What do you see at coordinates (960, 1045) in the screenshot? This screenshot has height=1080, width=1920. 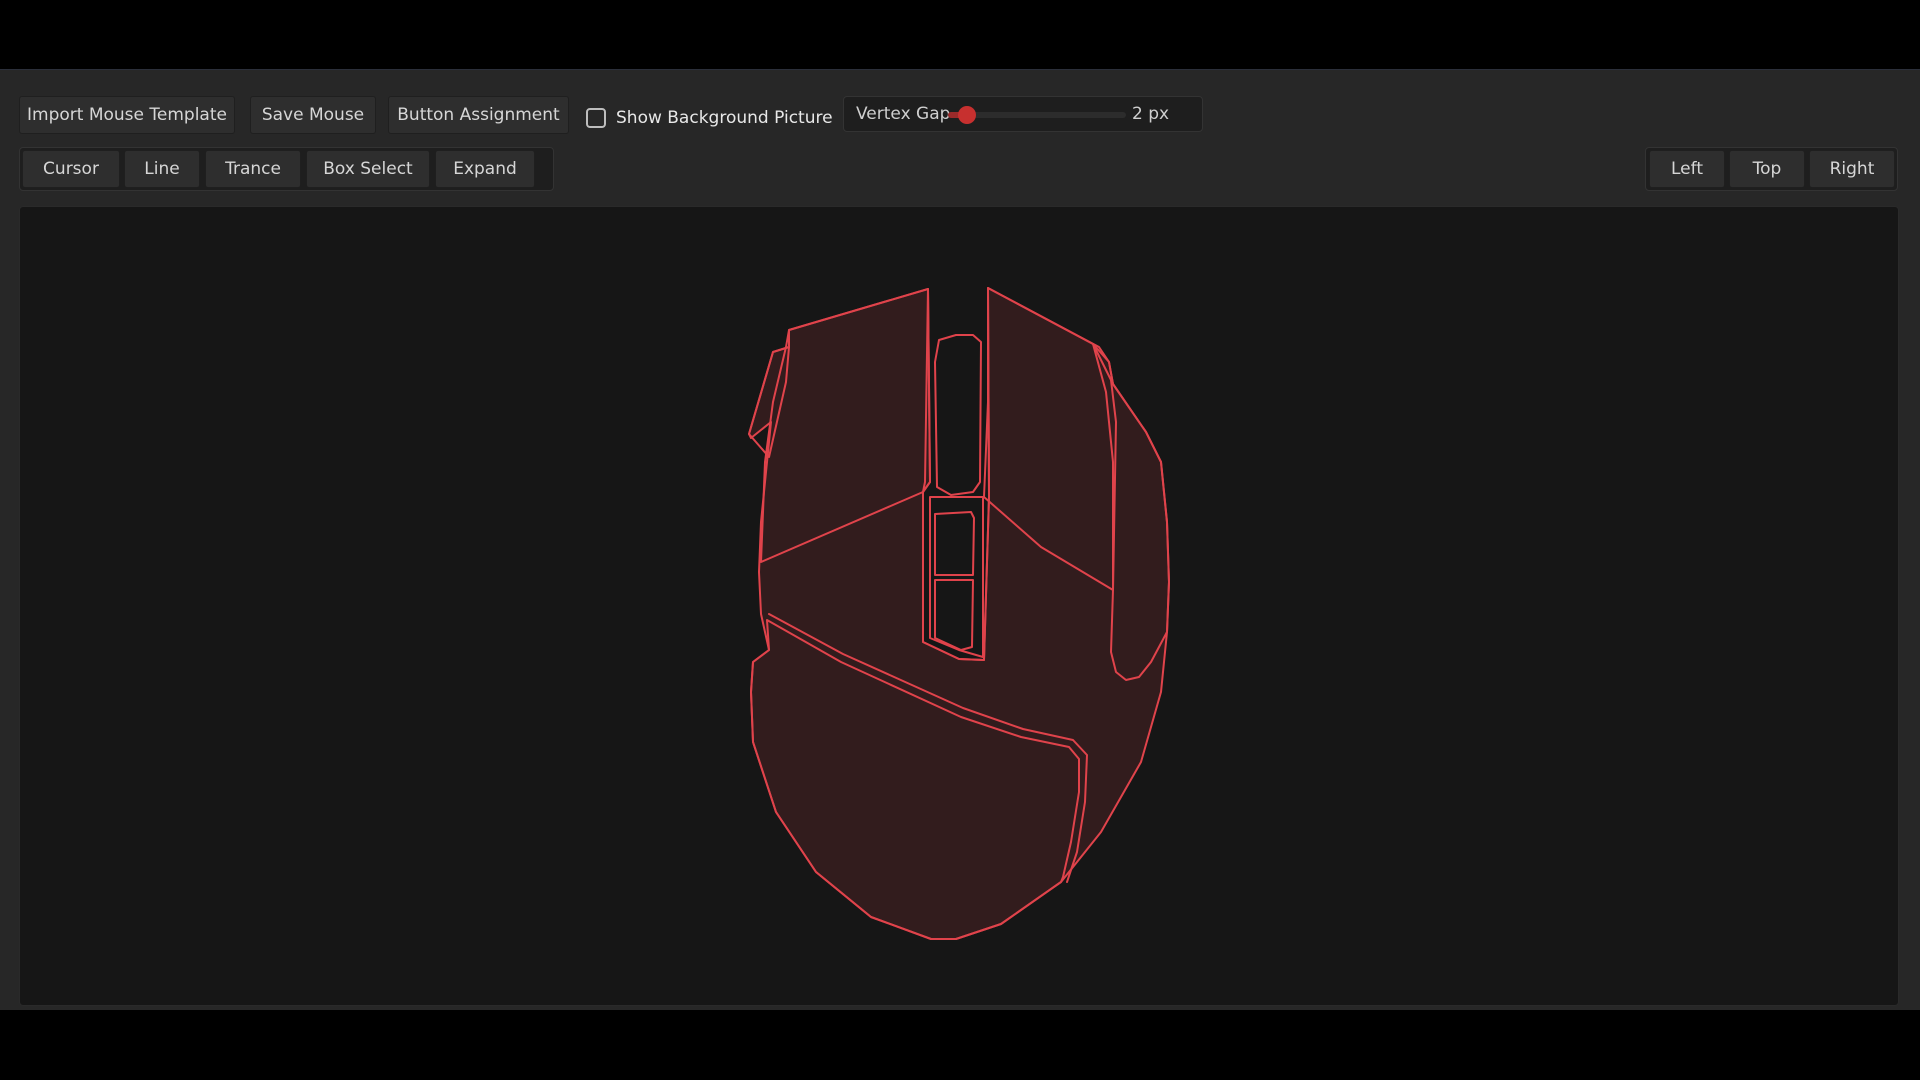 I see `screen-bottom-bar` at bounding box center [960, 1045].